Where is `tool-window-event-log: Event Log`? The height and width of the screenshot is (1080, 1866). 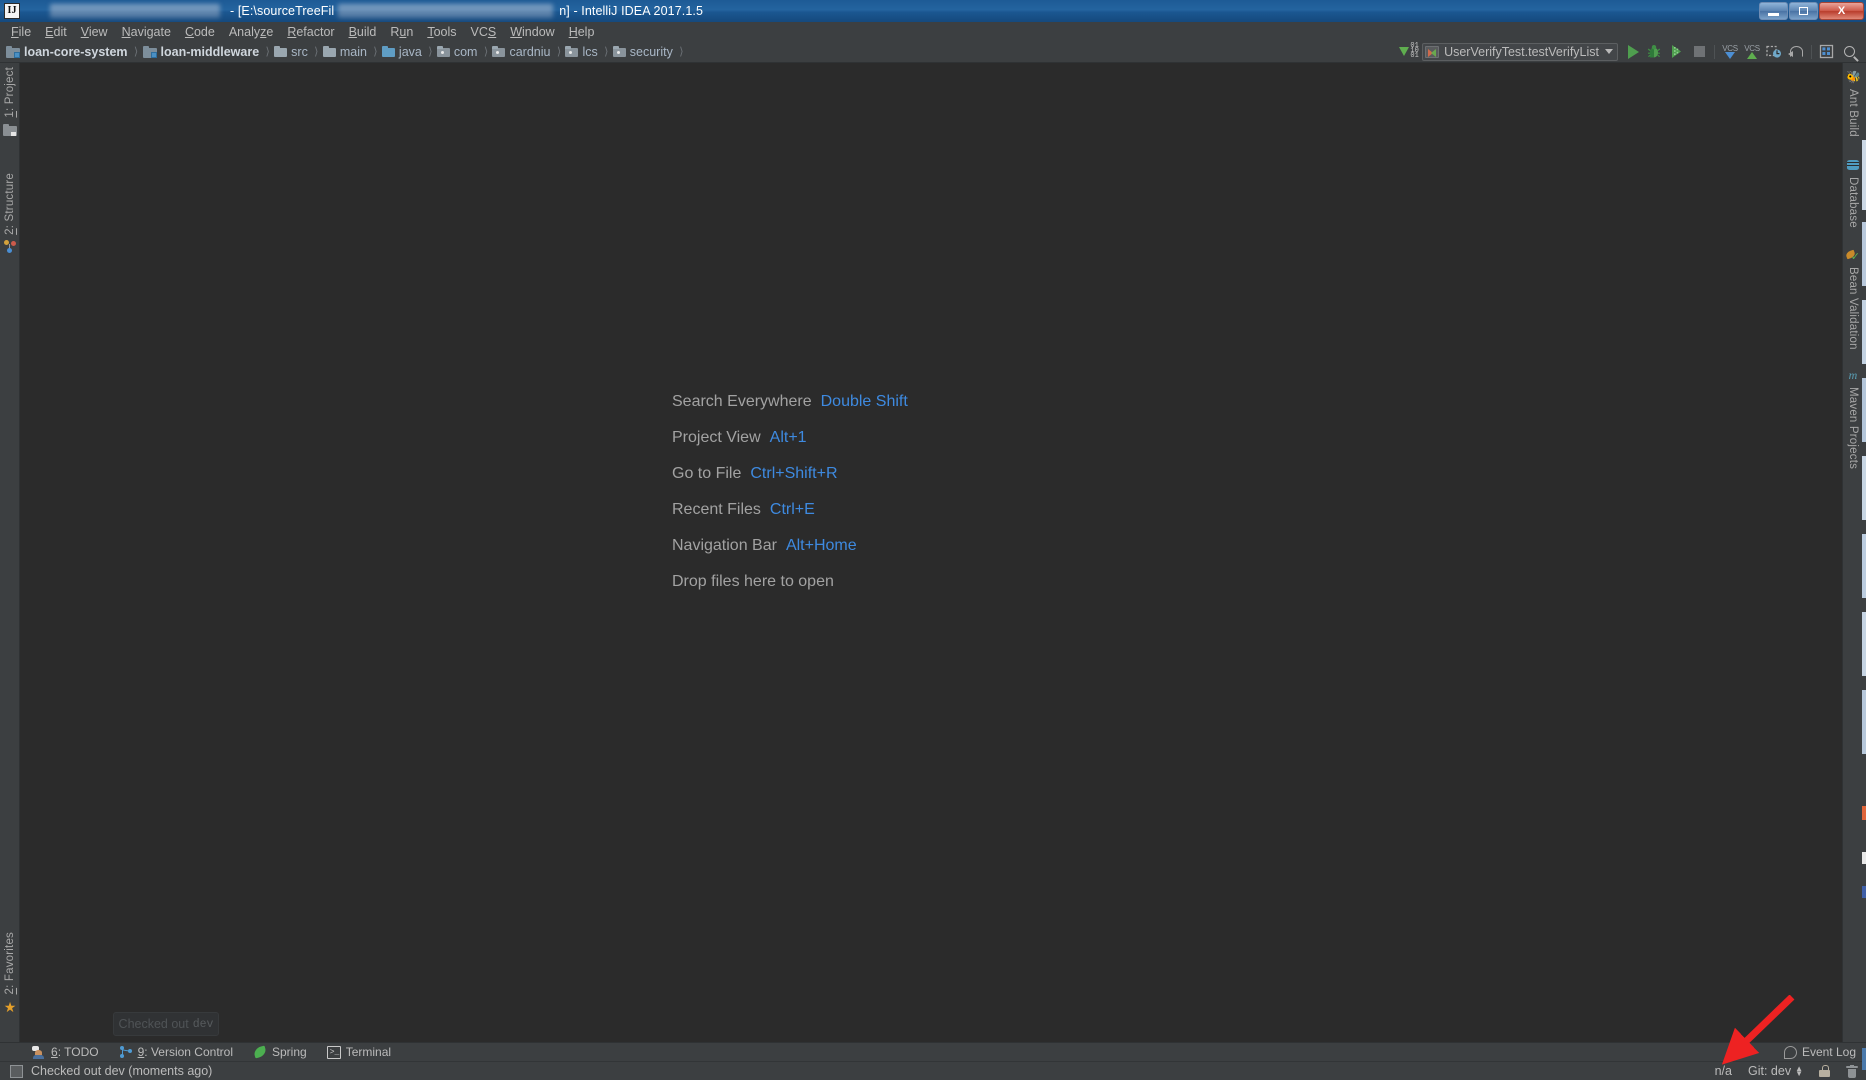
tool-window-event-log: Event Log is located at coordinates (1819, 1052).